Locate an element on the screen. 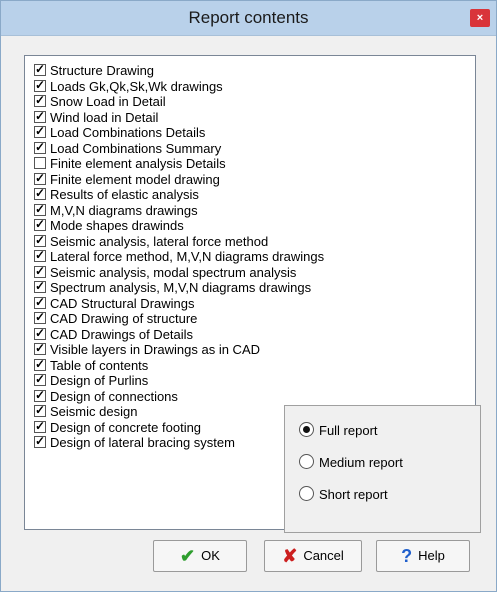  checklist-item: ✓ Results of elastic analysis is located at coordinates (116, 194).